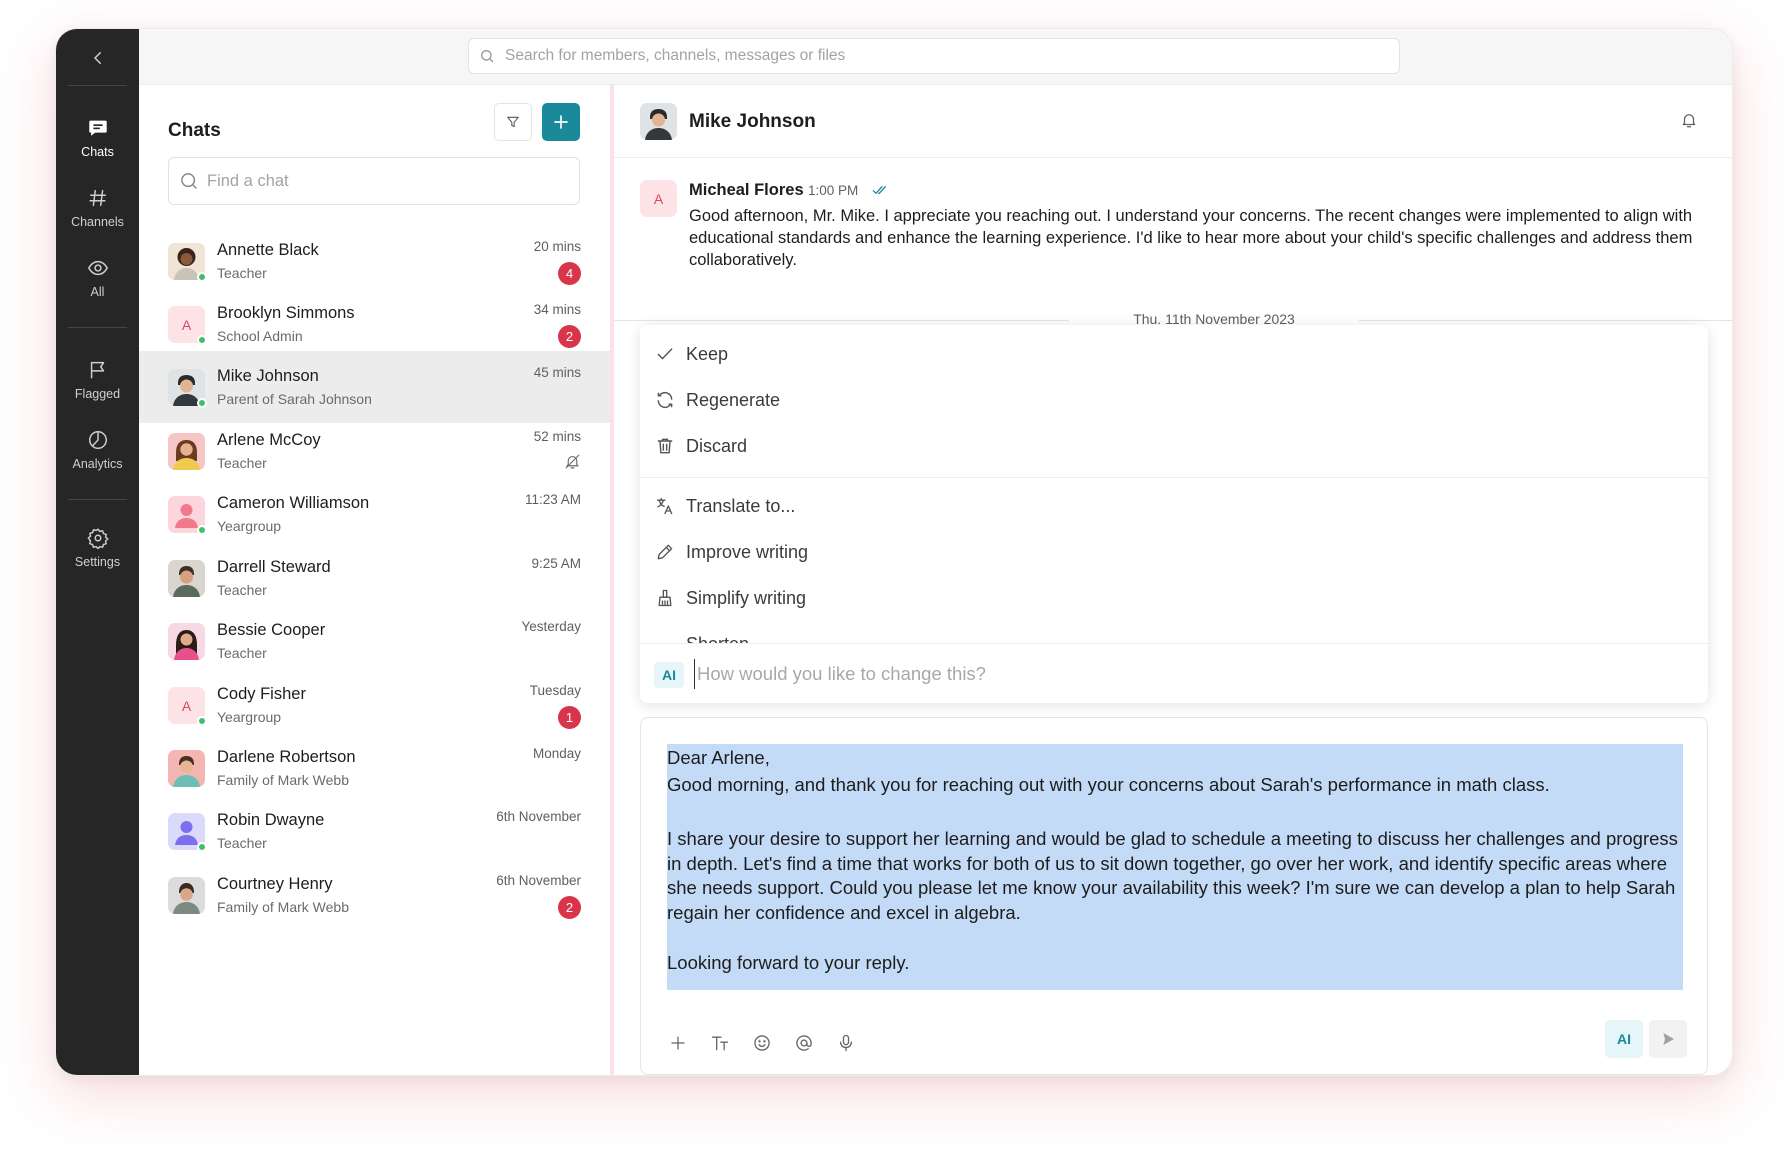 The image size is (1788, 1158). Describe the element at coordinates (97, 394) in the screenshot. I see `rail-label-flagged: Flagged` at that location.